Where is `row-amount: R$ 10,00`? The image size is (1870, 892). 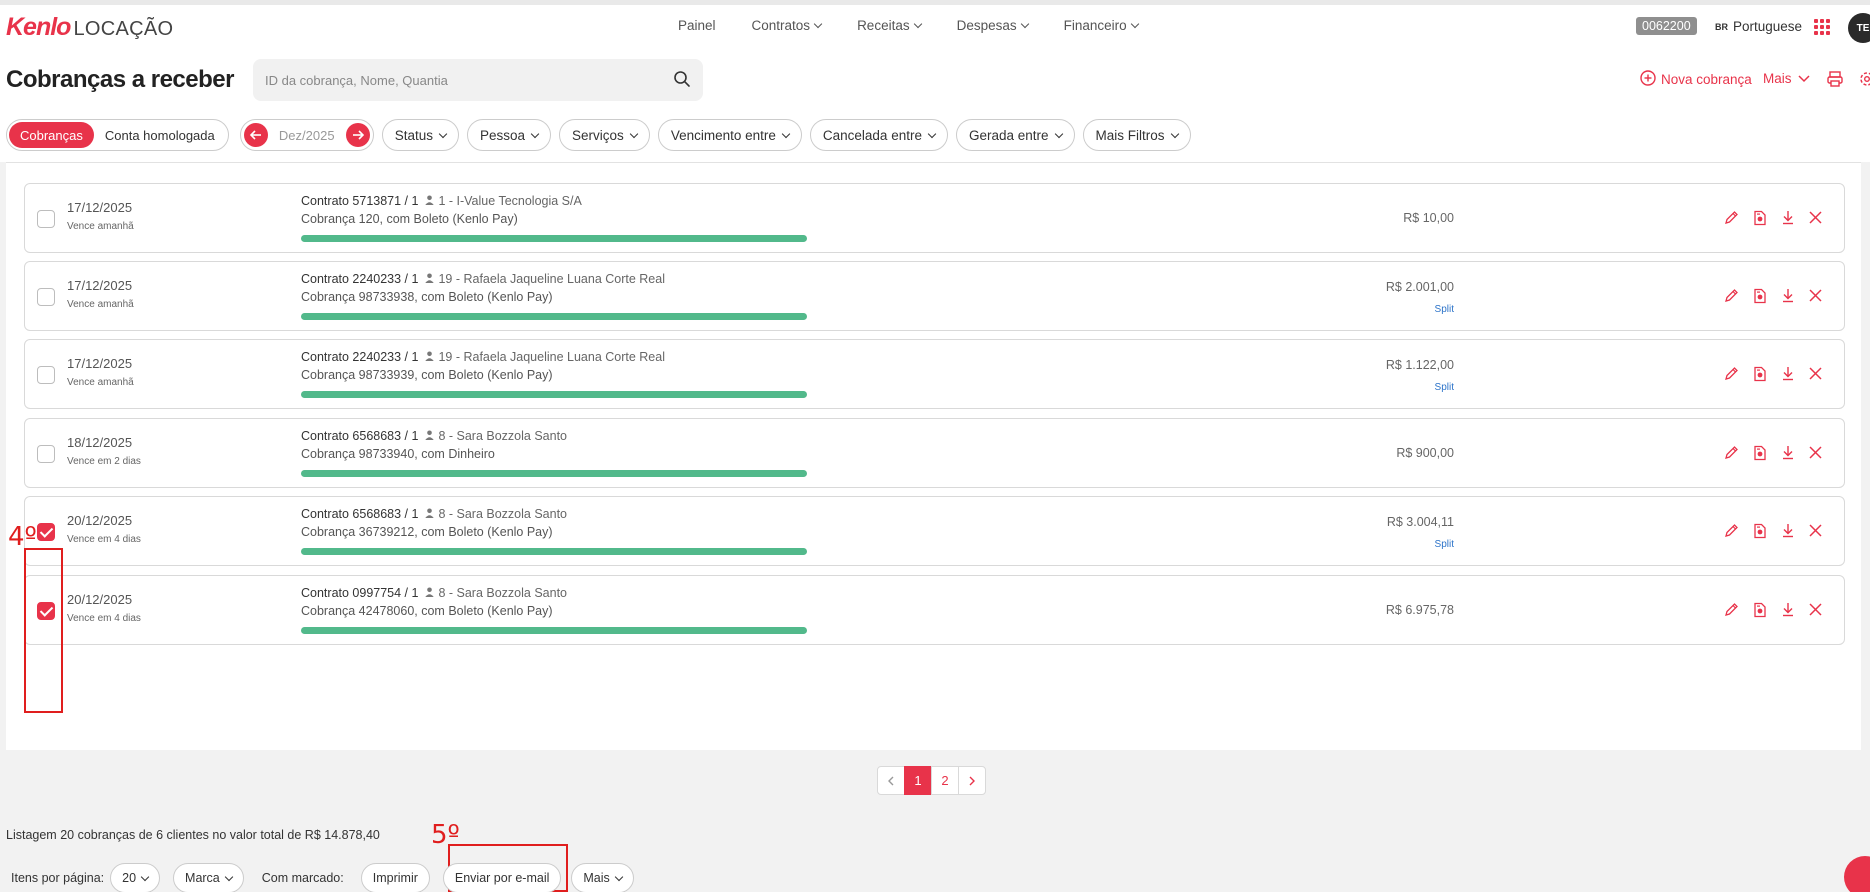 row-amount: R$ 10,00 is located at coordinates (1428, 218).